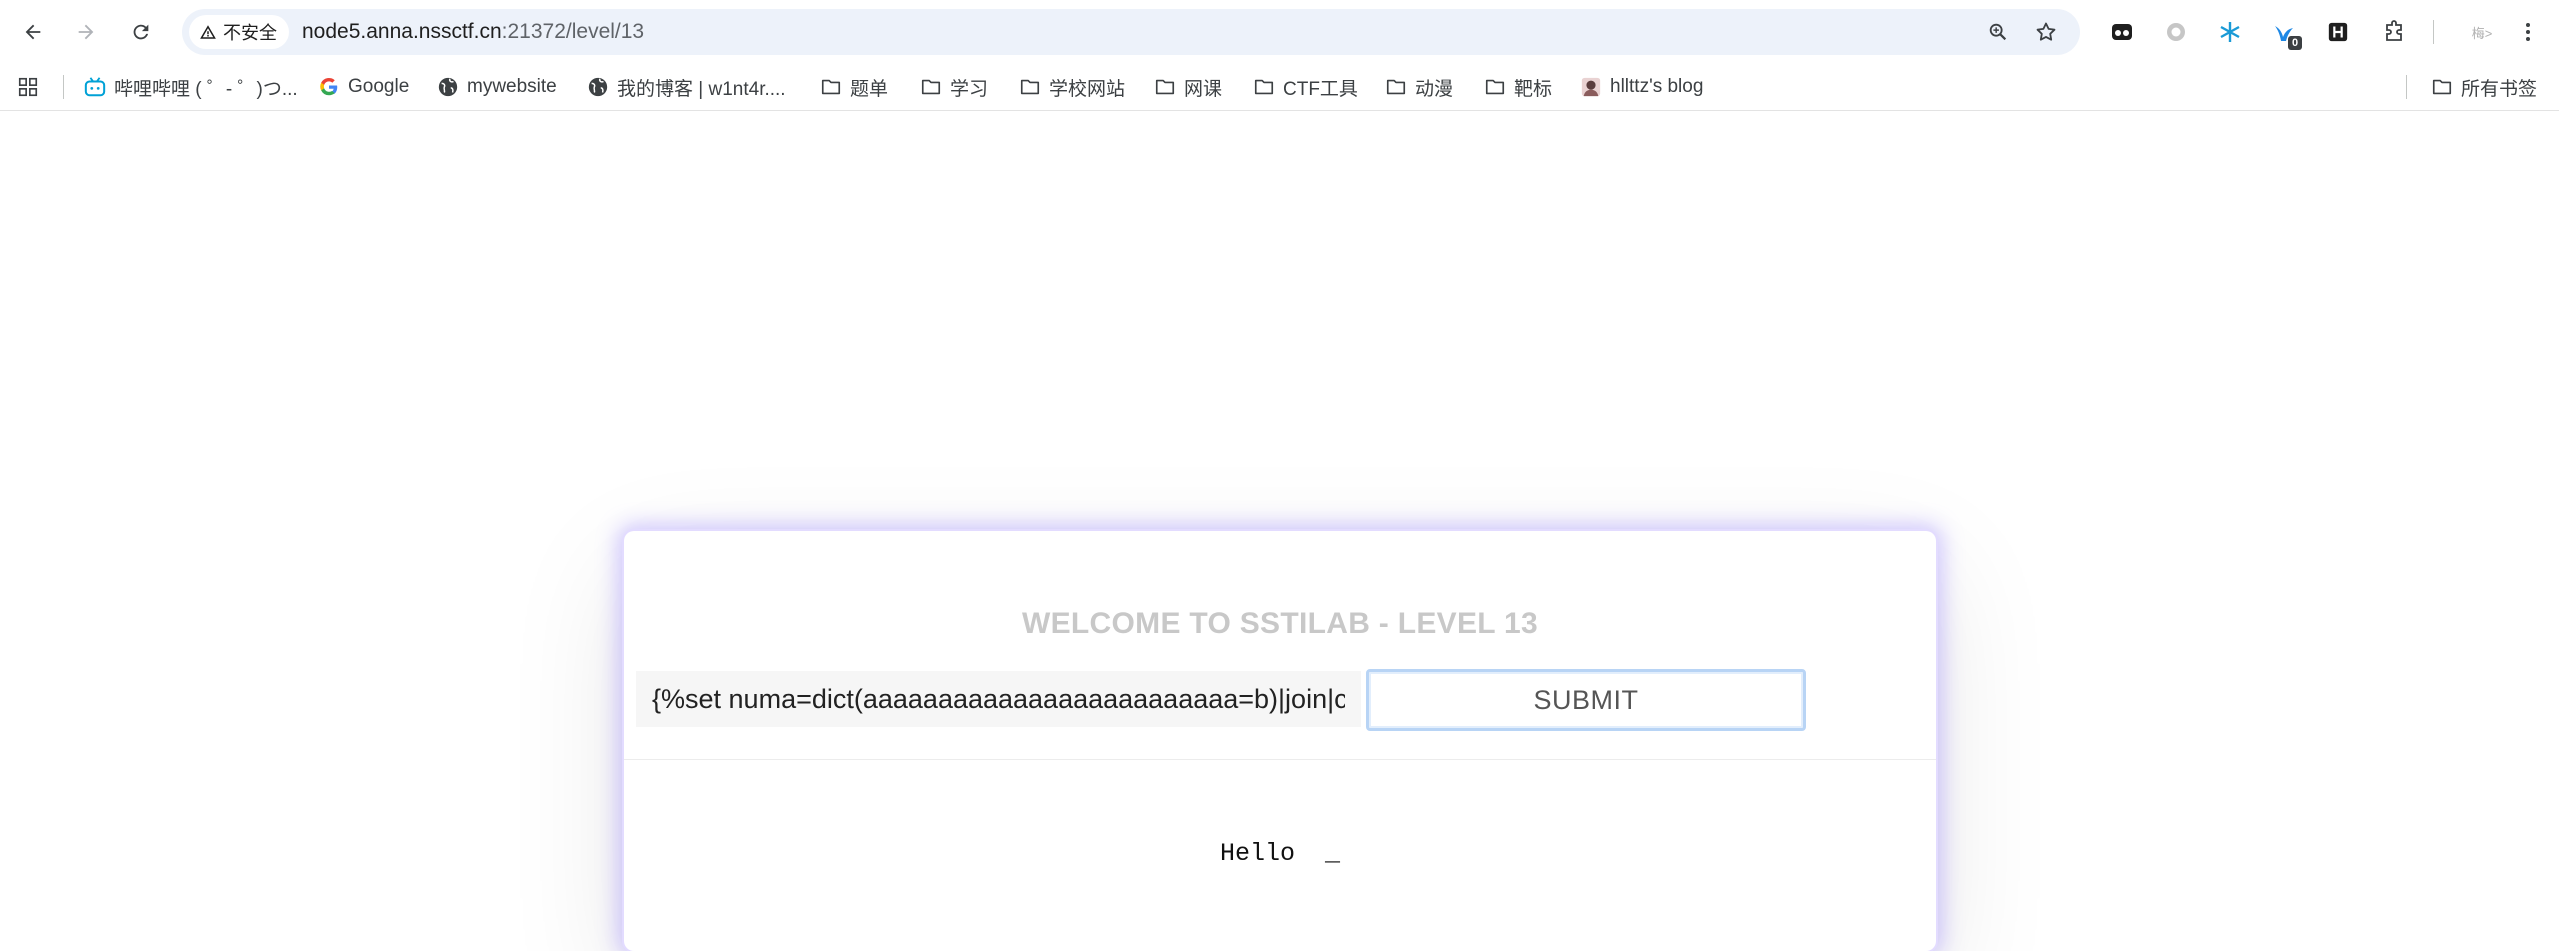 This screenshot has width=2559, height=951. What do you see at coordinates (2394, 32) in the screenshot?
I see `extensions-puzzle-icon` at bounding box center [2394, 32].